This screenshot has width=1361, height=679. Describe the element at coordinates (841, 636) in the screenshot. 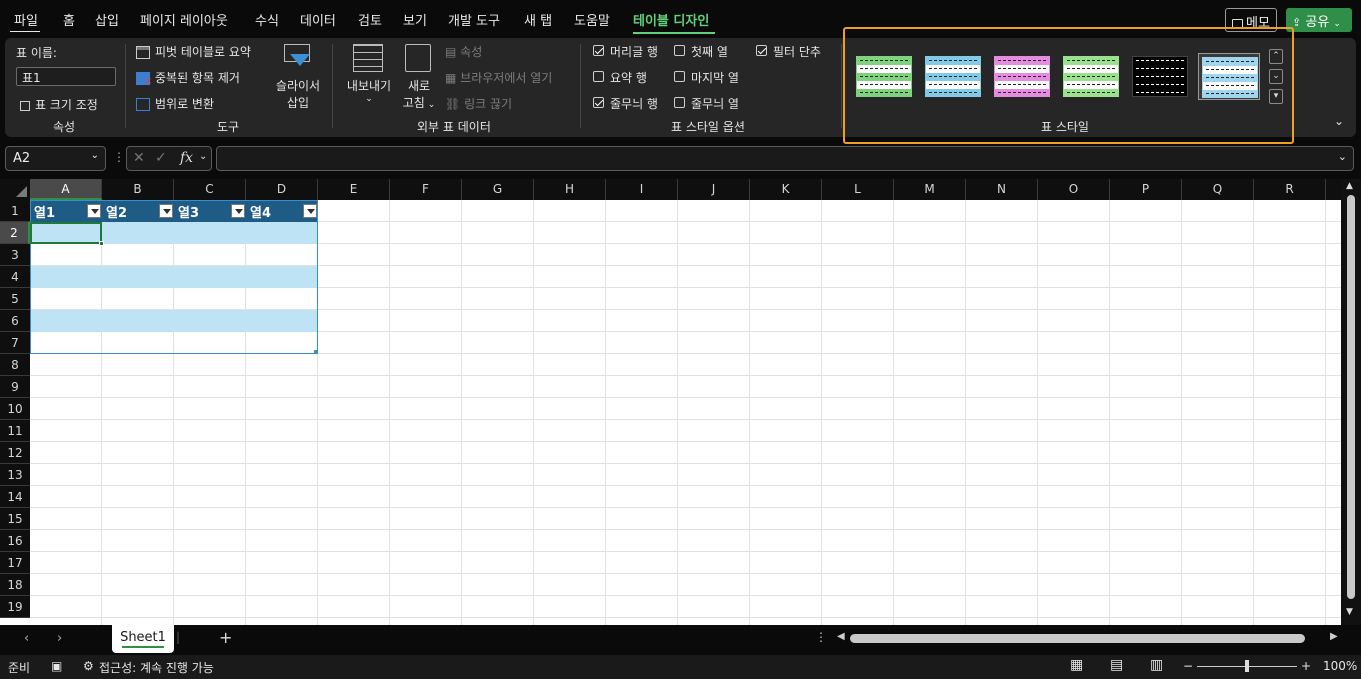

I see `scroll-left-icon: ◀` at that location.